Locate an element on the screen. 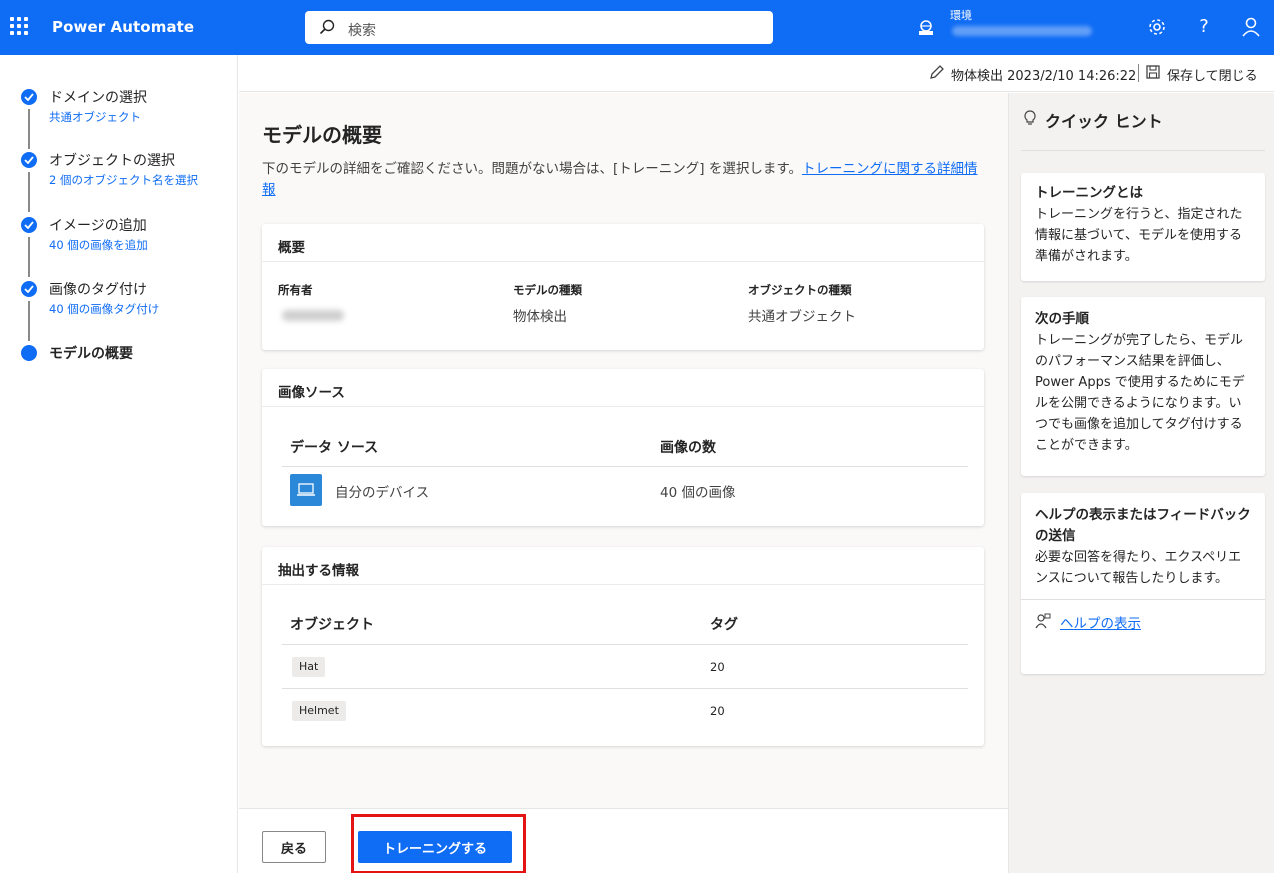 This screenshot has width=1274, height=873. page-title: モデルの概要 is located at coordinates (322, 135).